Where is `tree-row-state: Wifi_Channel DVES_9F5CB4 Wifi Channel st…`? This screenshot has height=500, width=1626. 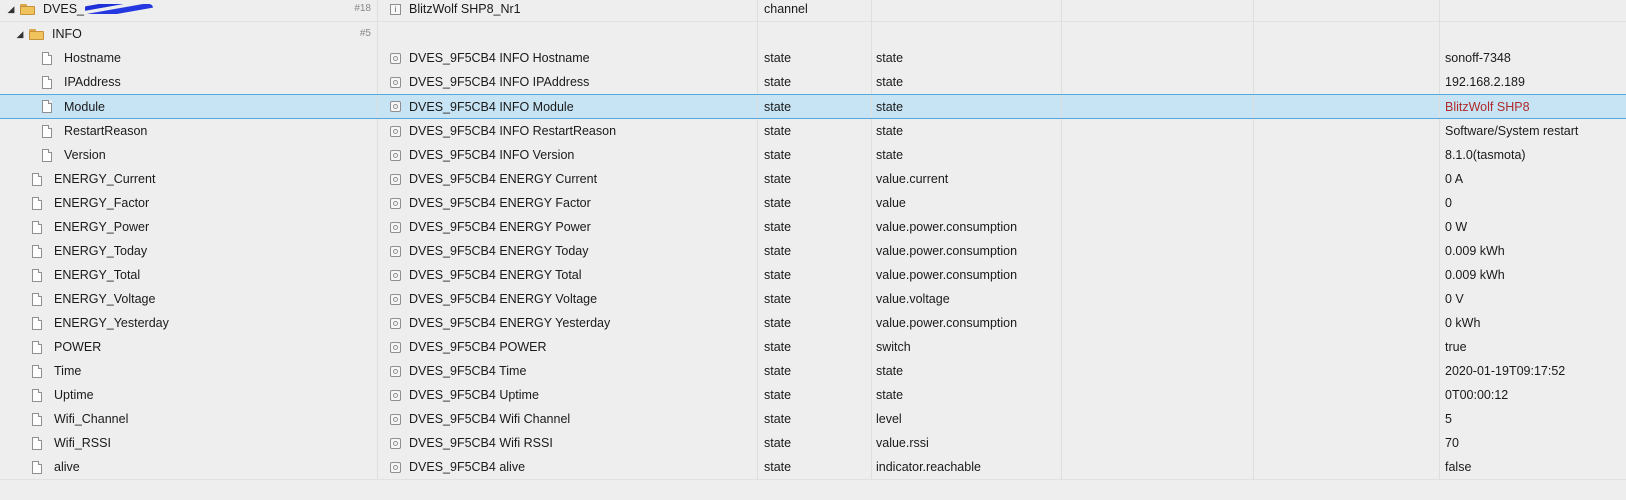
tree-row-state: Wifi_Channel DVES_9F5CB4 Wifi Channel st… is located at coordinates (813, 419).